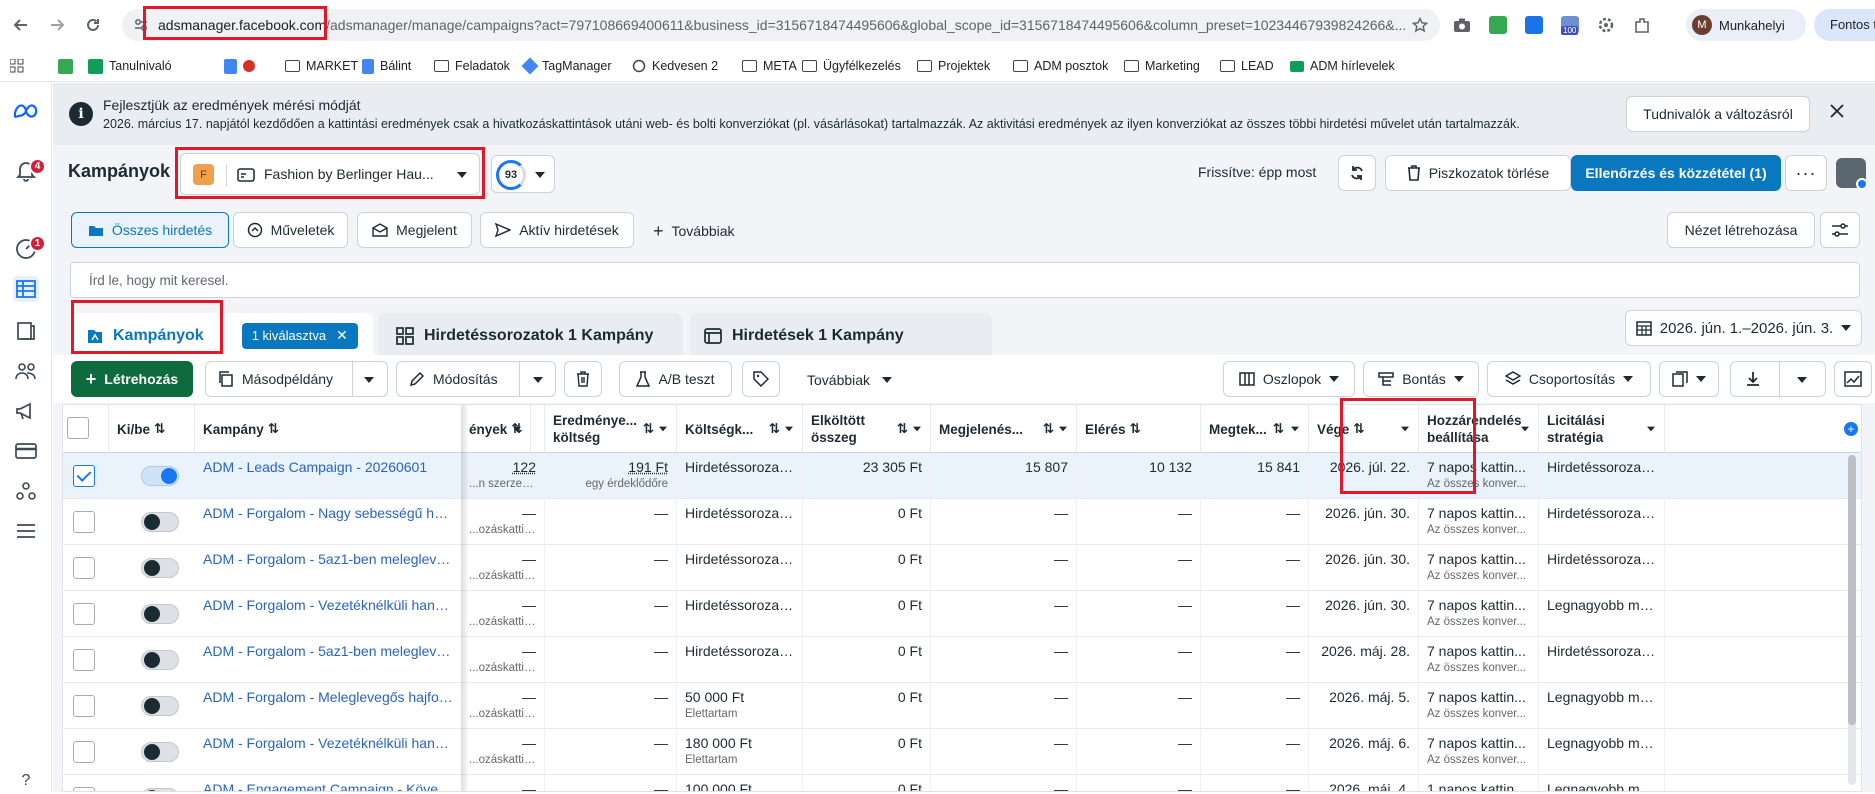 The height and width of the screenshot is (794, 1875). What do you see at coordinates (300, 336) in the screenshot?
I see `selection-pill: 1 kiválasztva ✕` at bounding box center [300, 336].